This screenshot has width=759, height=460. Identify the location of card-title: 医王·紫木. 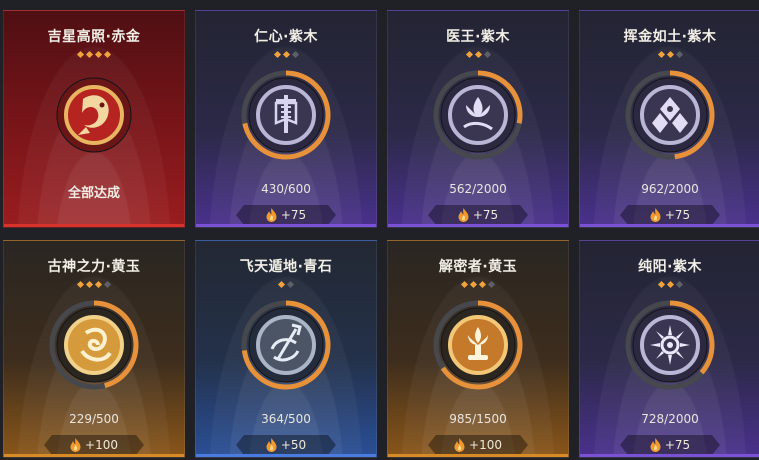
(478, 37).